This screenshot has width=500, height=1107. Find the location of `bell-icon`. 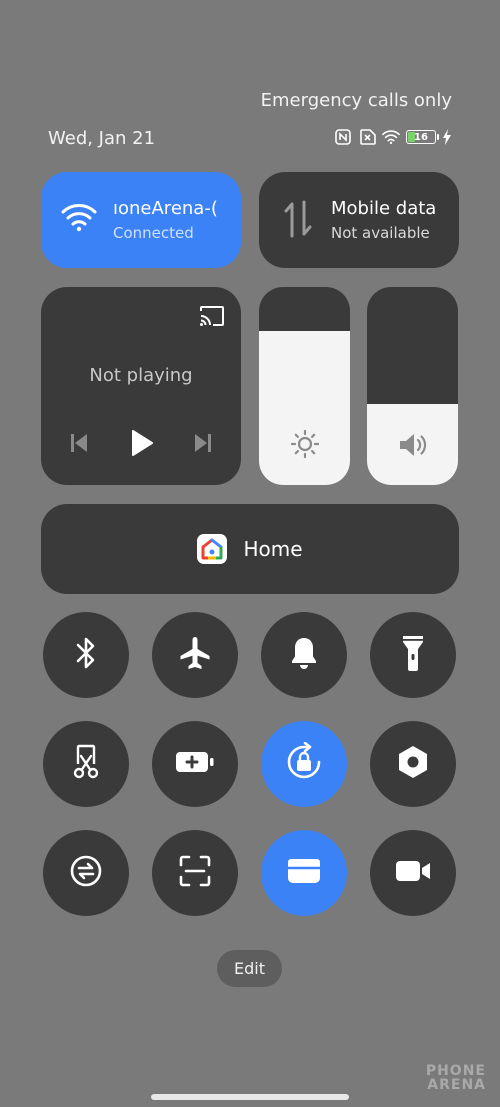

bell-icon is located at coordinates (304, 655).